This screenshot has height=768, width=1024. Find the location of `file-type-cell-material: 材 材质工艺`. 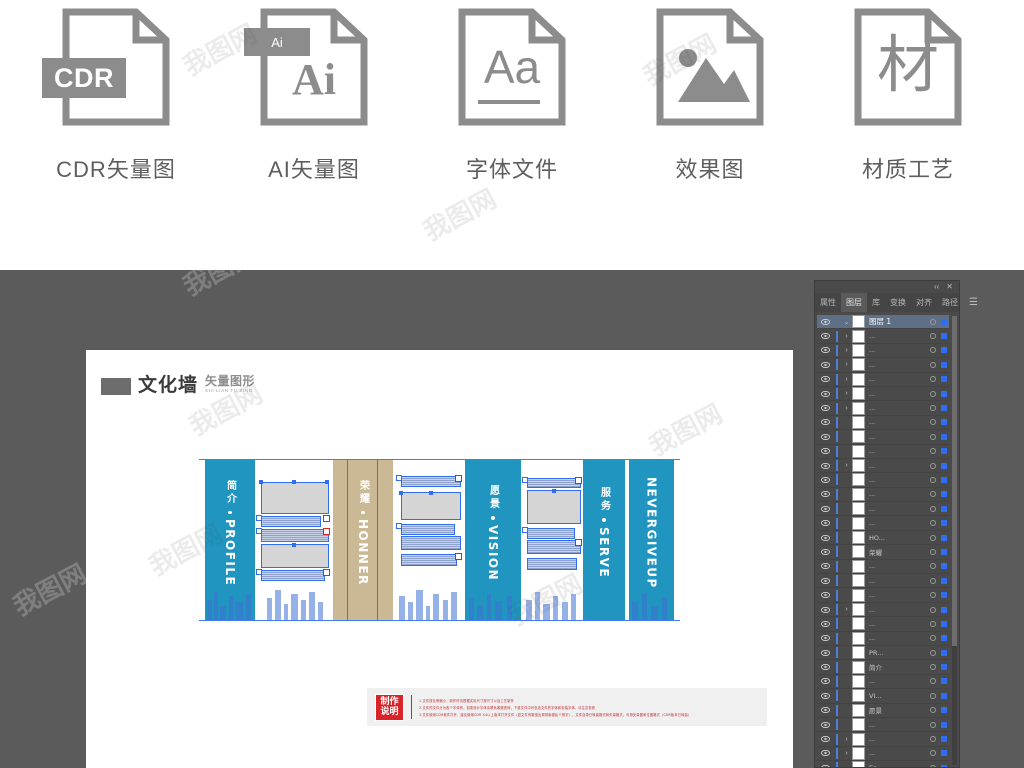

file-type-cell-material: 材 材质工艺 is located at coordinates (908, 95).